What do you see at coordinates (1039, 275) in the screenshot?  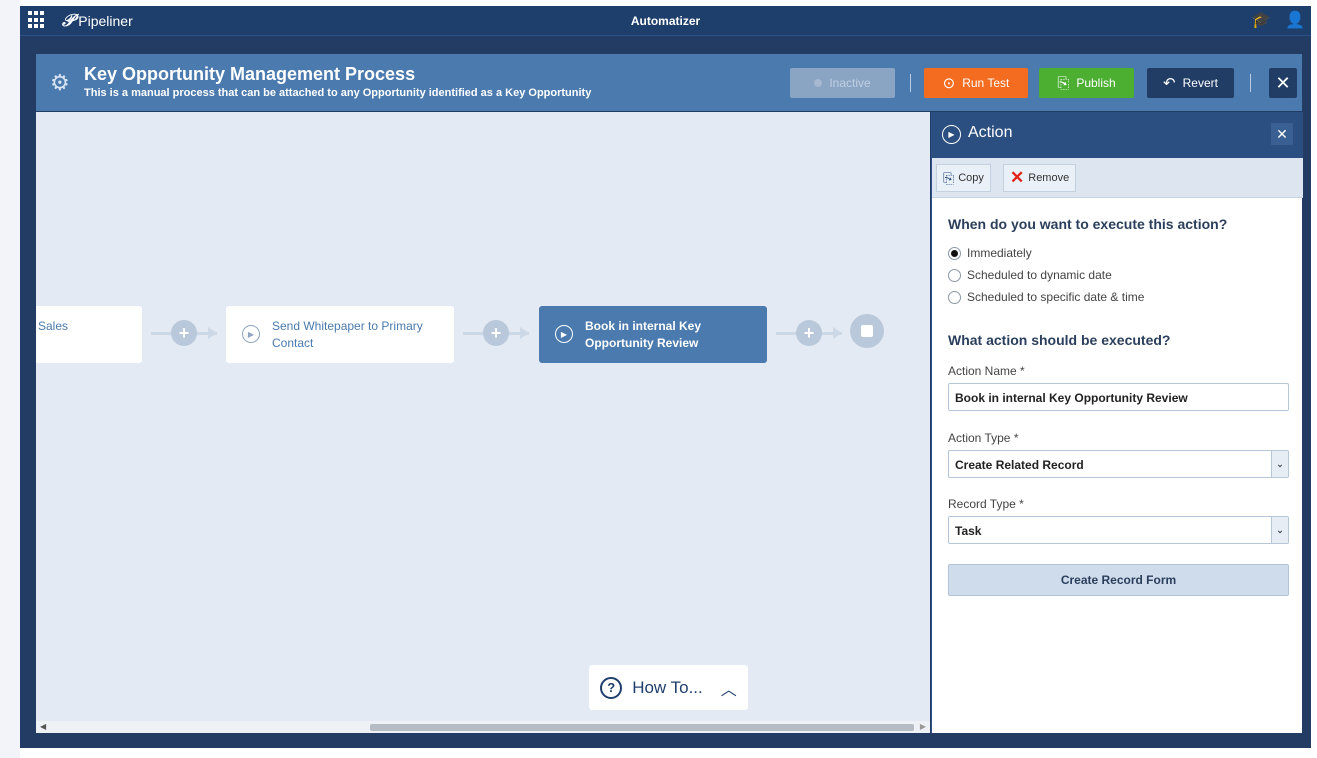 I see `radio-label: Scheduled to dynamic date` at bounding box center [1039, 275].